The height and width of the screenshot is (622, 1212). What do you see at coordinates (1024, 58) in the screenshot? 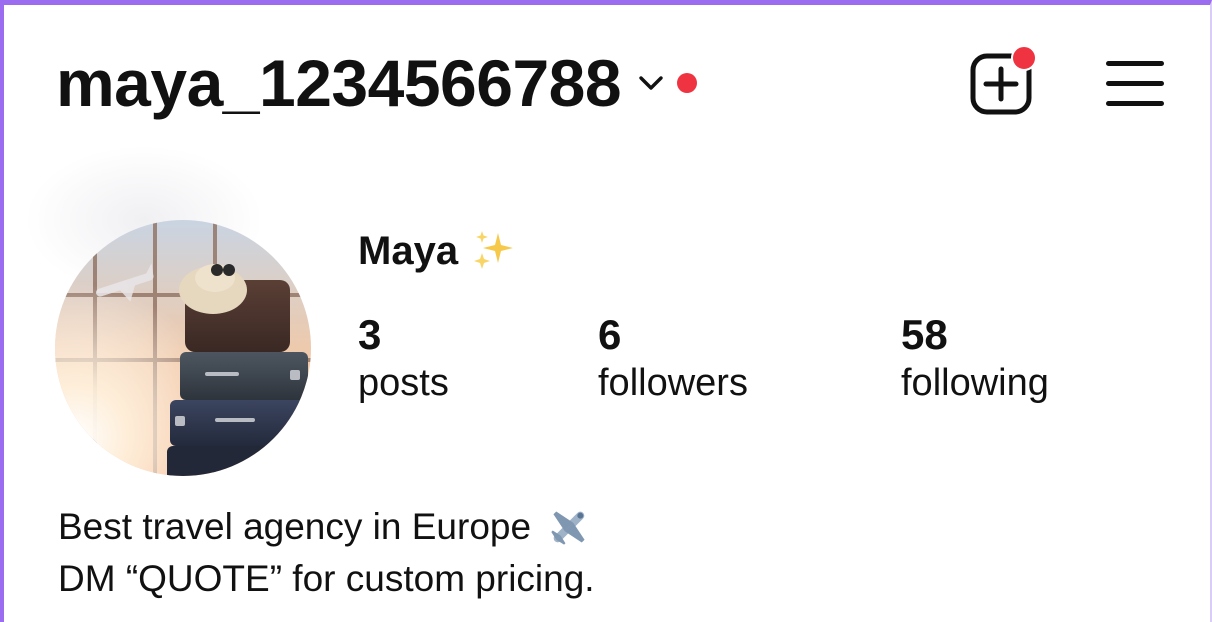
I see `notification-dot` at bounding box center [1024, 58].